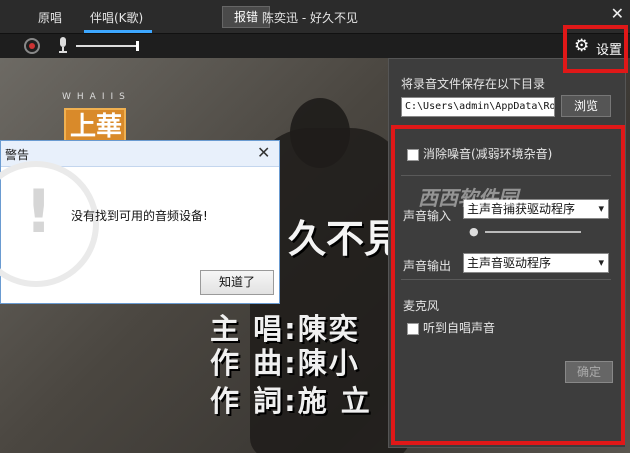 The image size is (630, 453). Describe the element at coordinates (478, 107) in the screenshot. I see `save-path-field: C:\Users\admin\AppData\Ro` at that location.